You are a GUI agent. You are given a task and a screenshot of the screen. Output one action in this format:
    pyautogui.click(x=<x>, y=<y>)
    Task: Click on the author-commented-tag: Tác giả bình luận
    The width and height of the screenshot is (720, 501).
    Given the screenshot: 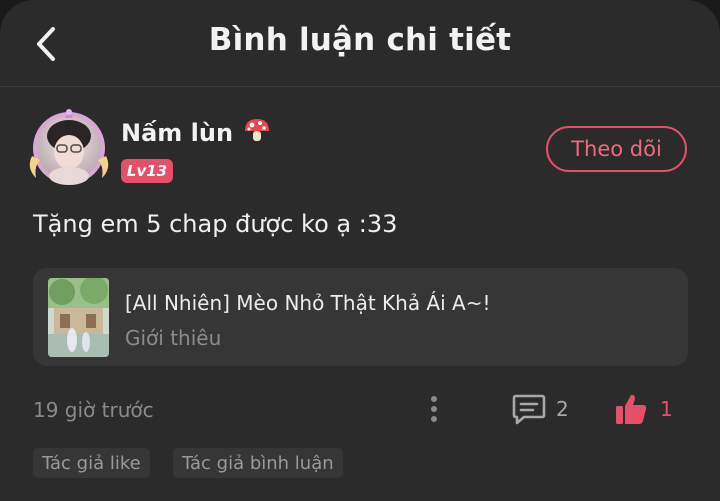 What is the action you would take?
    pyautogui.click(x=258, y=463)
    